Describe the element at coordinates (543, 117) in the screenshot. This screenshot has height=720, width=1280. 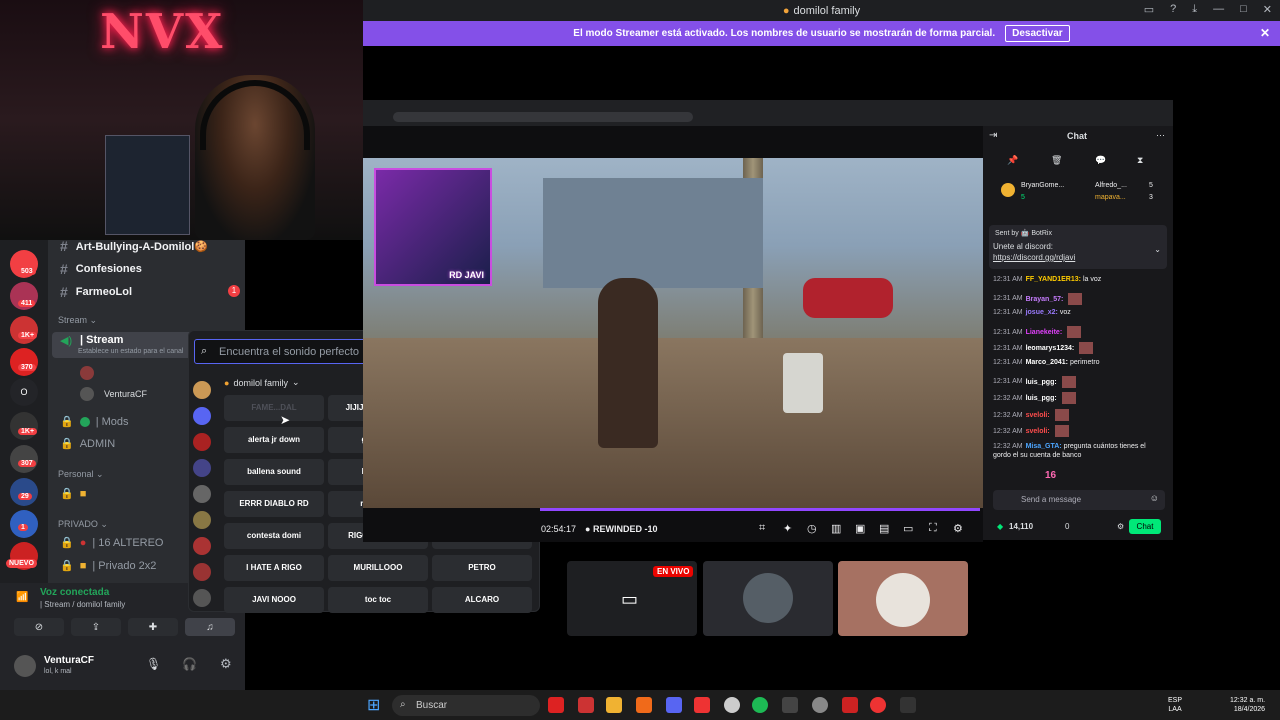
I see `address-bar` at that location.